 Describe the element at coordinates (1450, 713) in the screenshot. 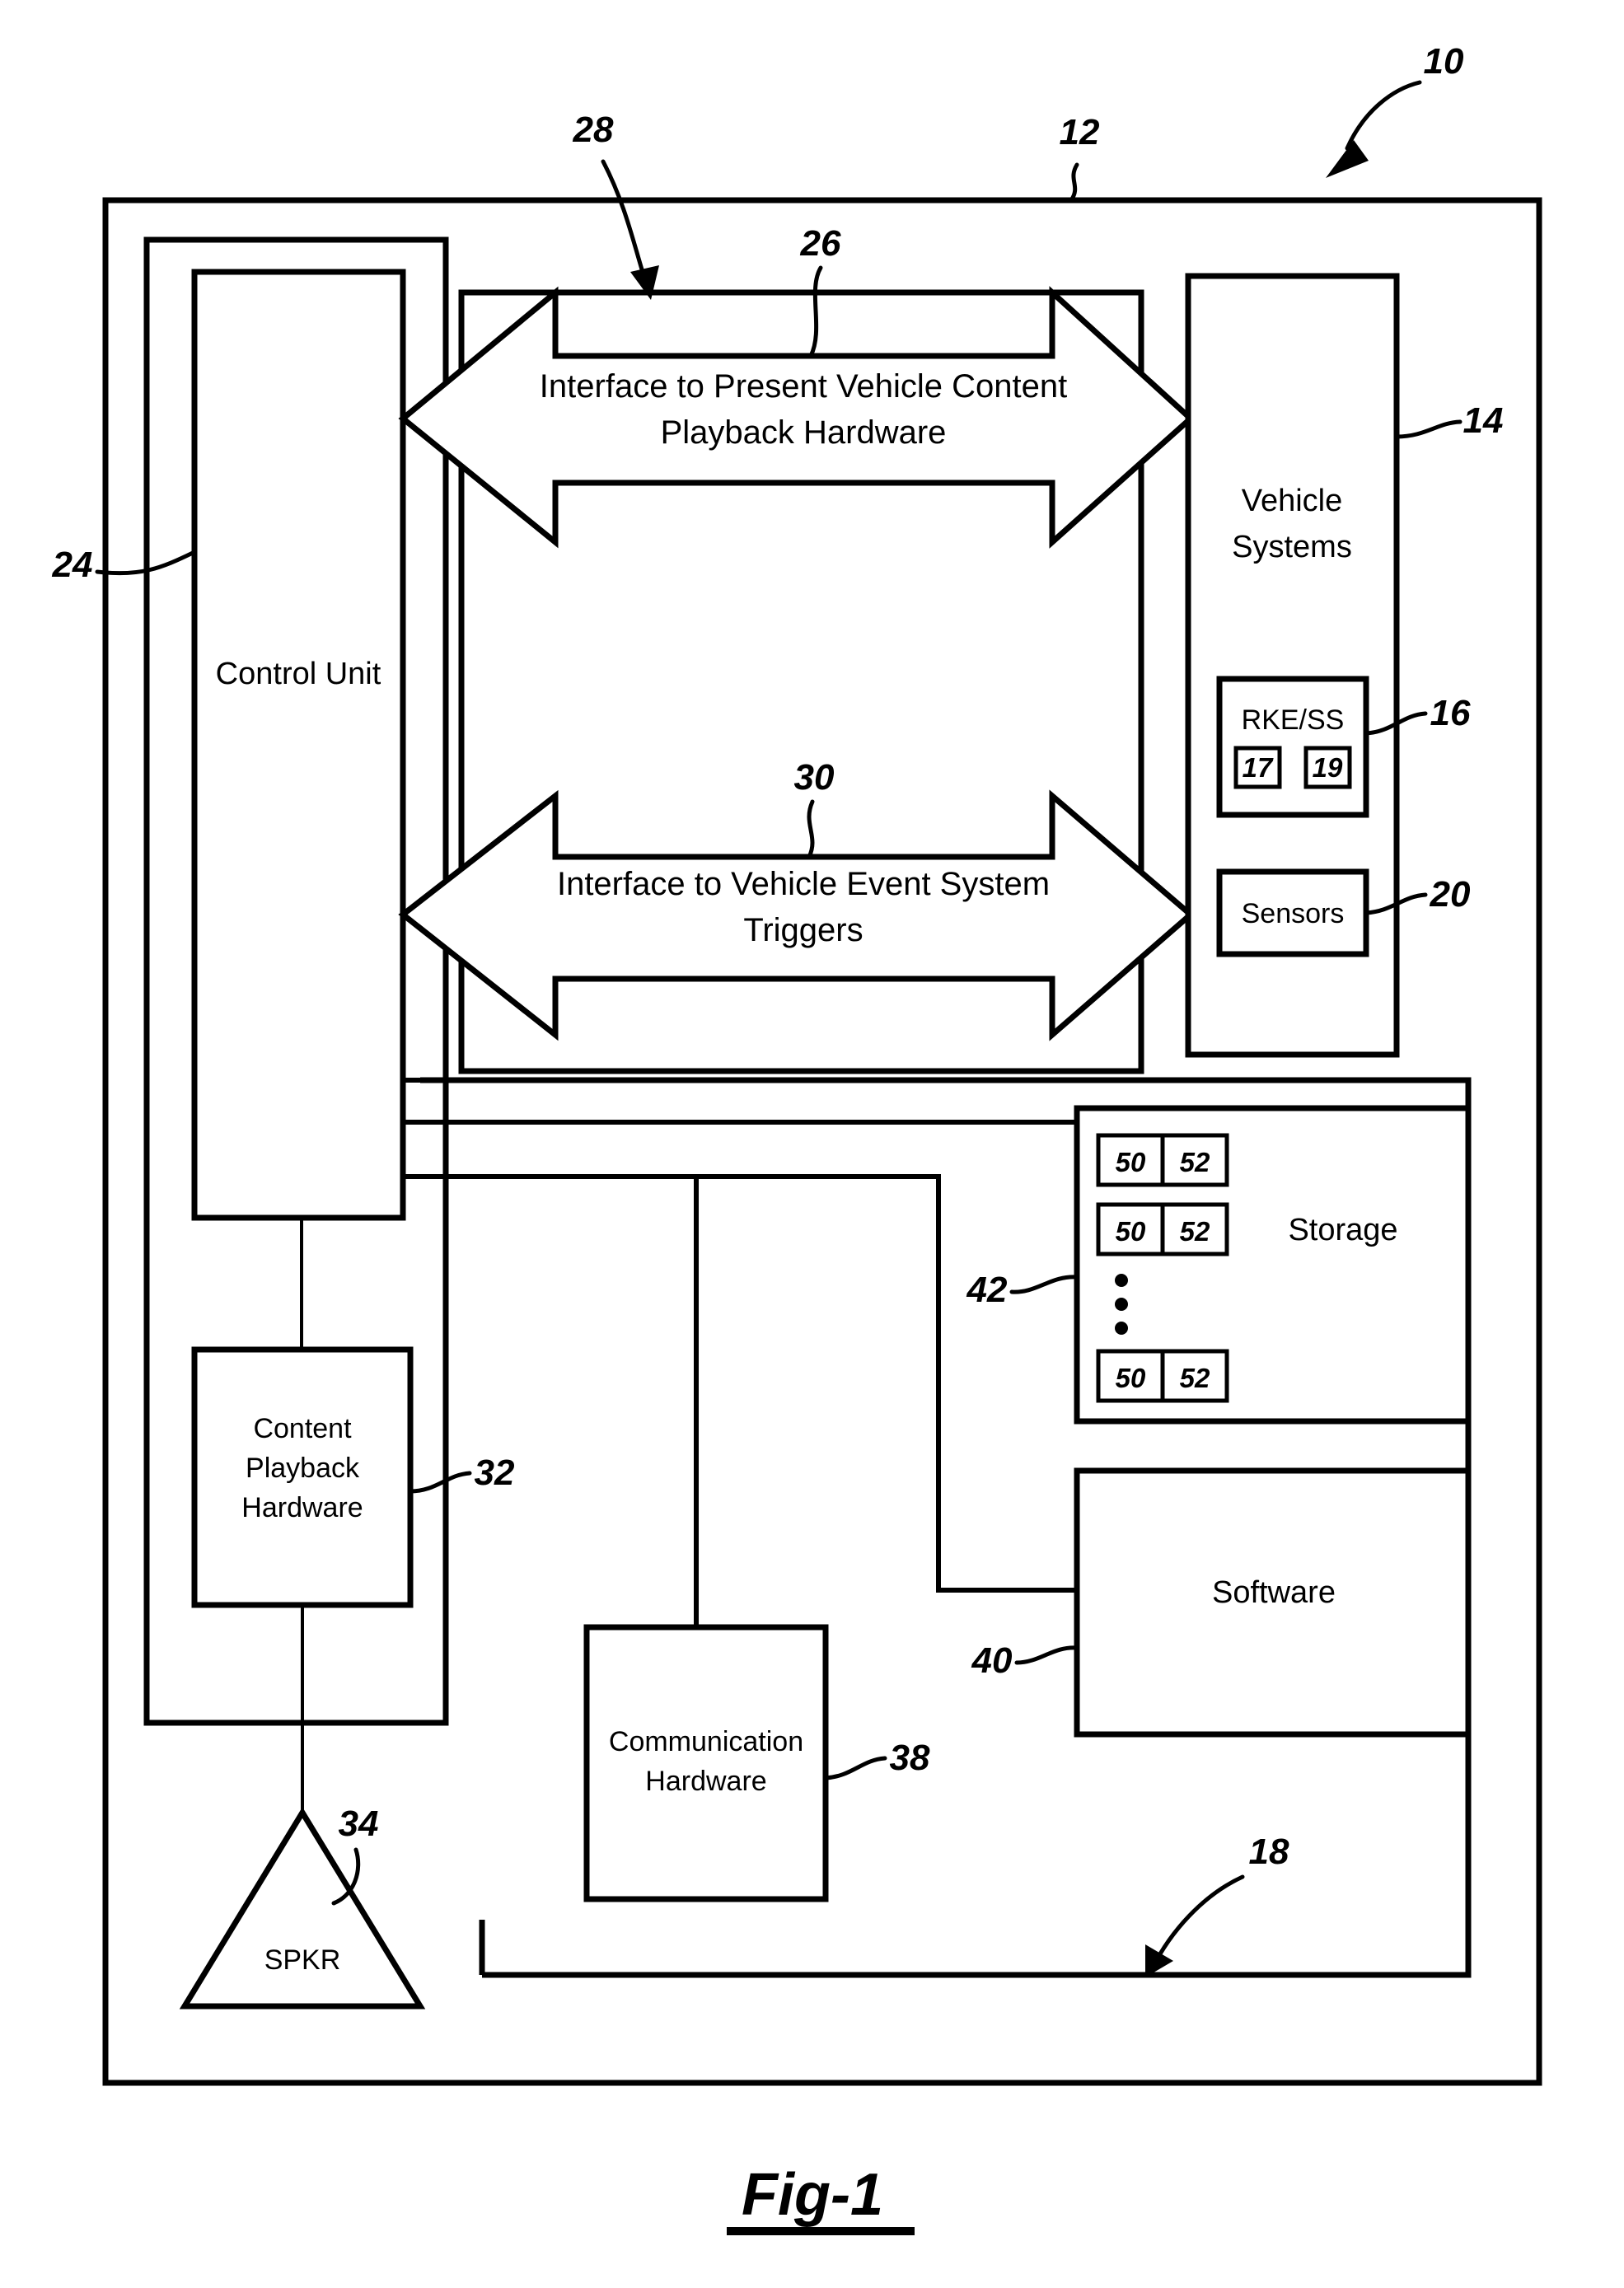

I see `ref-16-label: 16` at that location.